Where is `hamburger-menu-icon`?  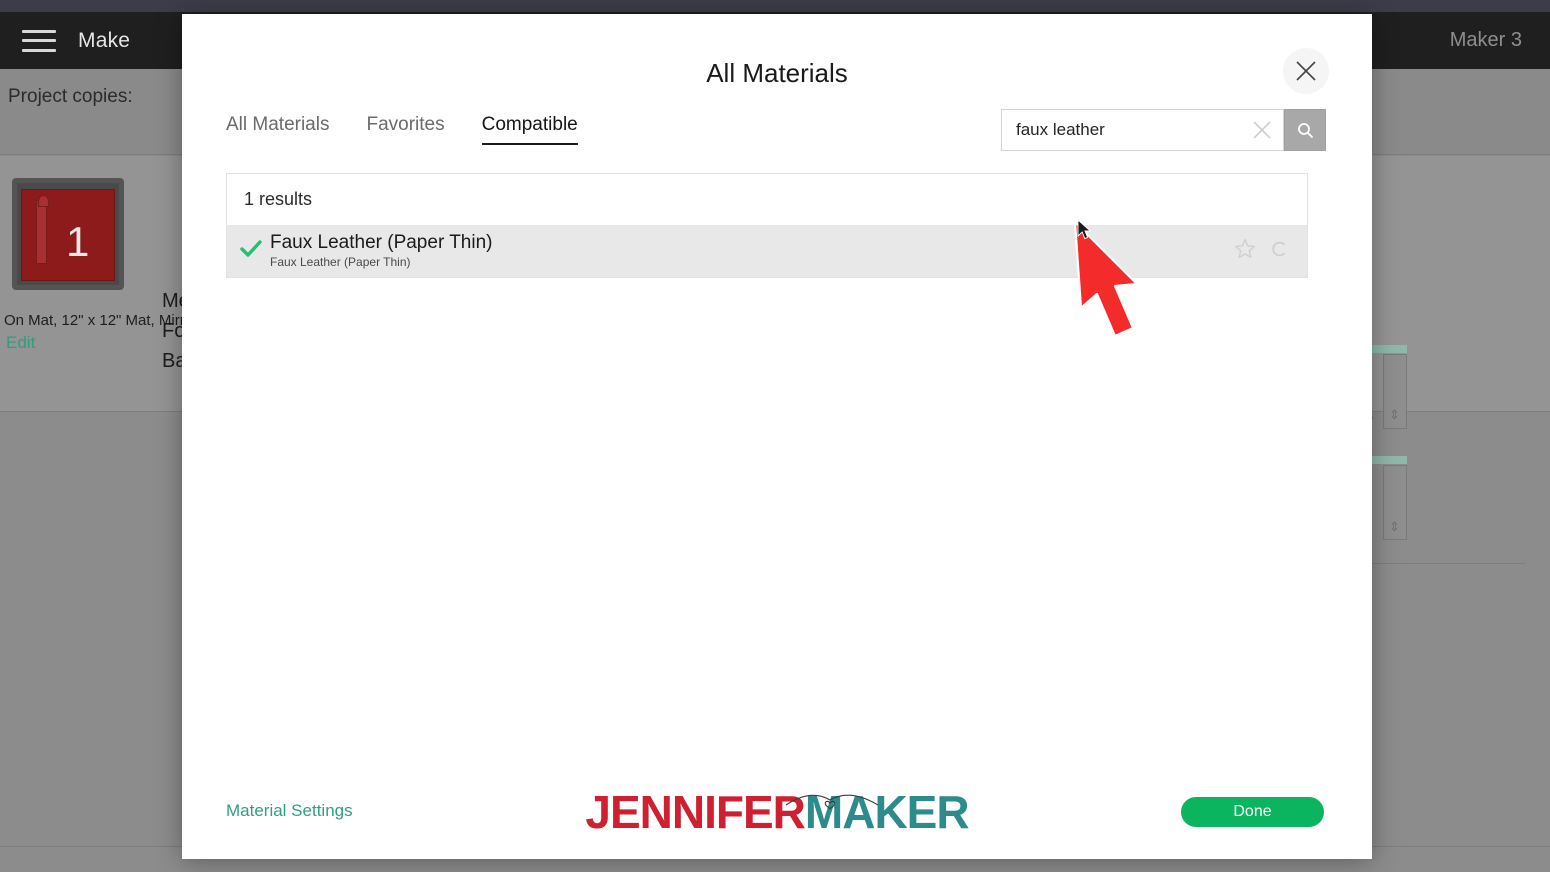
hamburger-menu-icon is located at coordinates (39, 40).